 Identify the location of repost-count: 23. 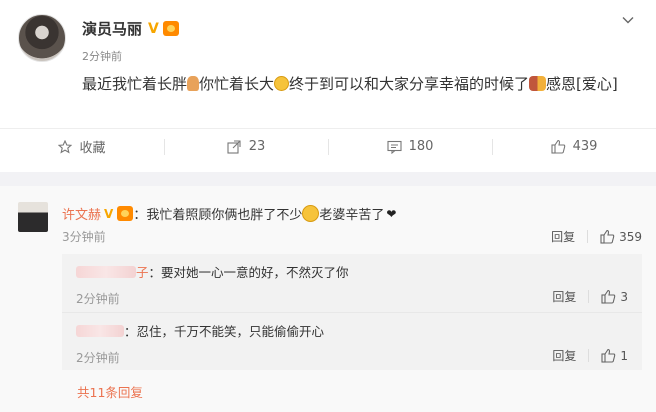
(257, 146).